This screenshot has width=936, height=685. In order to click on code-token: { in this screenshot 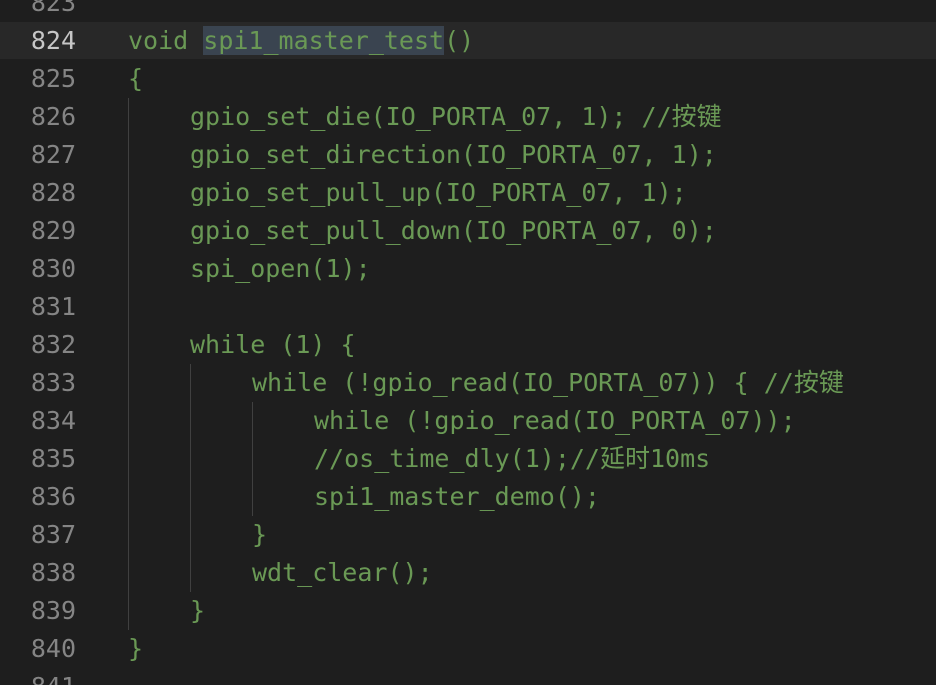, I will do `click(136, 78)`.